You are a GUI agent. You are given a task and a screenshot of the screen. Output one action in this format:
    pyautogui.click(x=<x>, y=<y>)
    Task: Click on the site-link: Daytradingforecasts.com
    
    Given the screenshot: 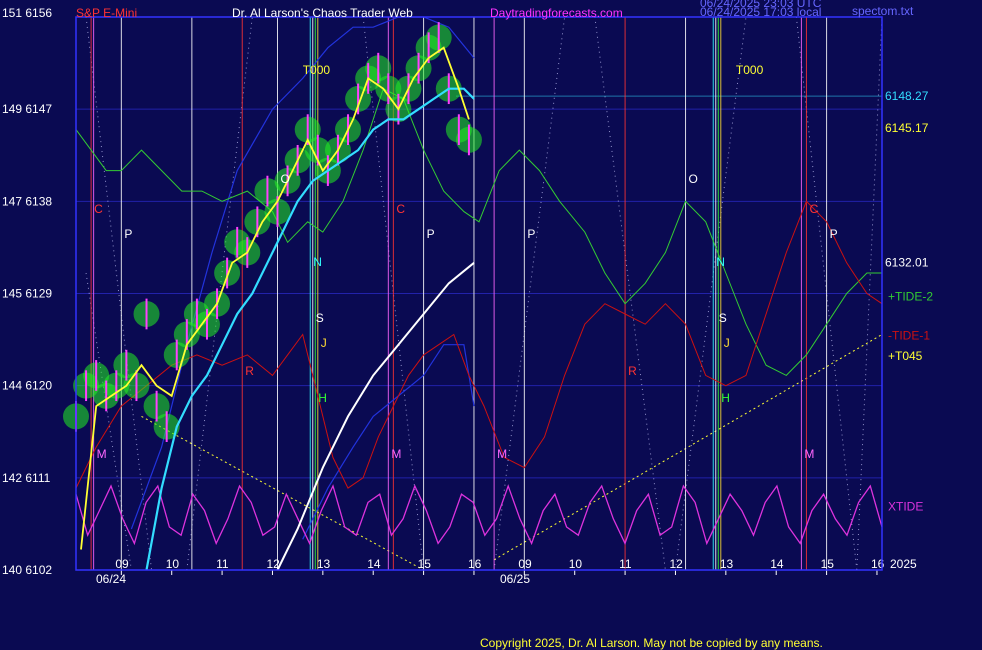 What is the action you would take?
    pyautogui.click(x=556, y=13)
    